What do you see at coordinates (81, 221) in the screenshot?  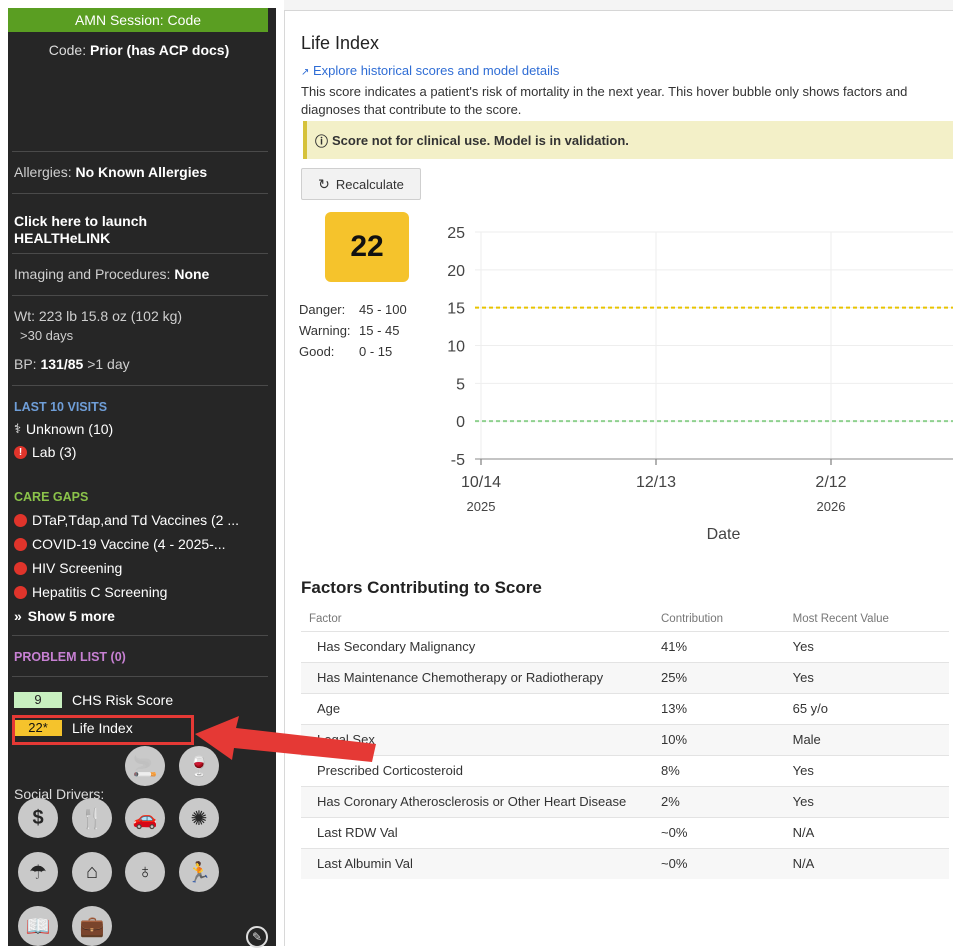 I see `launch-line-1: Click here to launch` at bounding box center [81, 221].